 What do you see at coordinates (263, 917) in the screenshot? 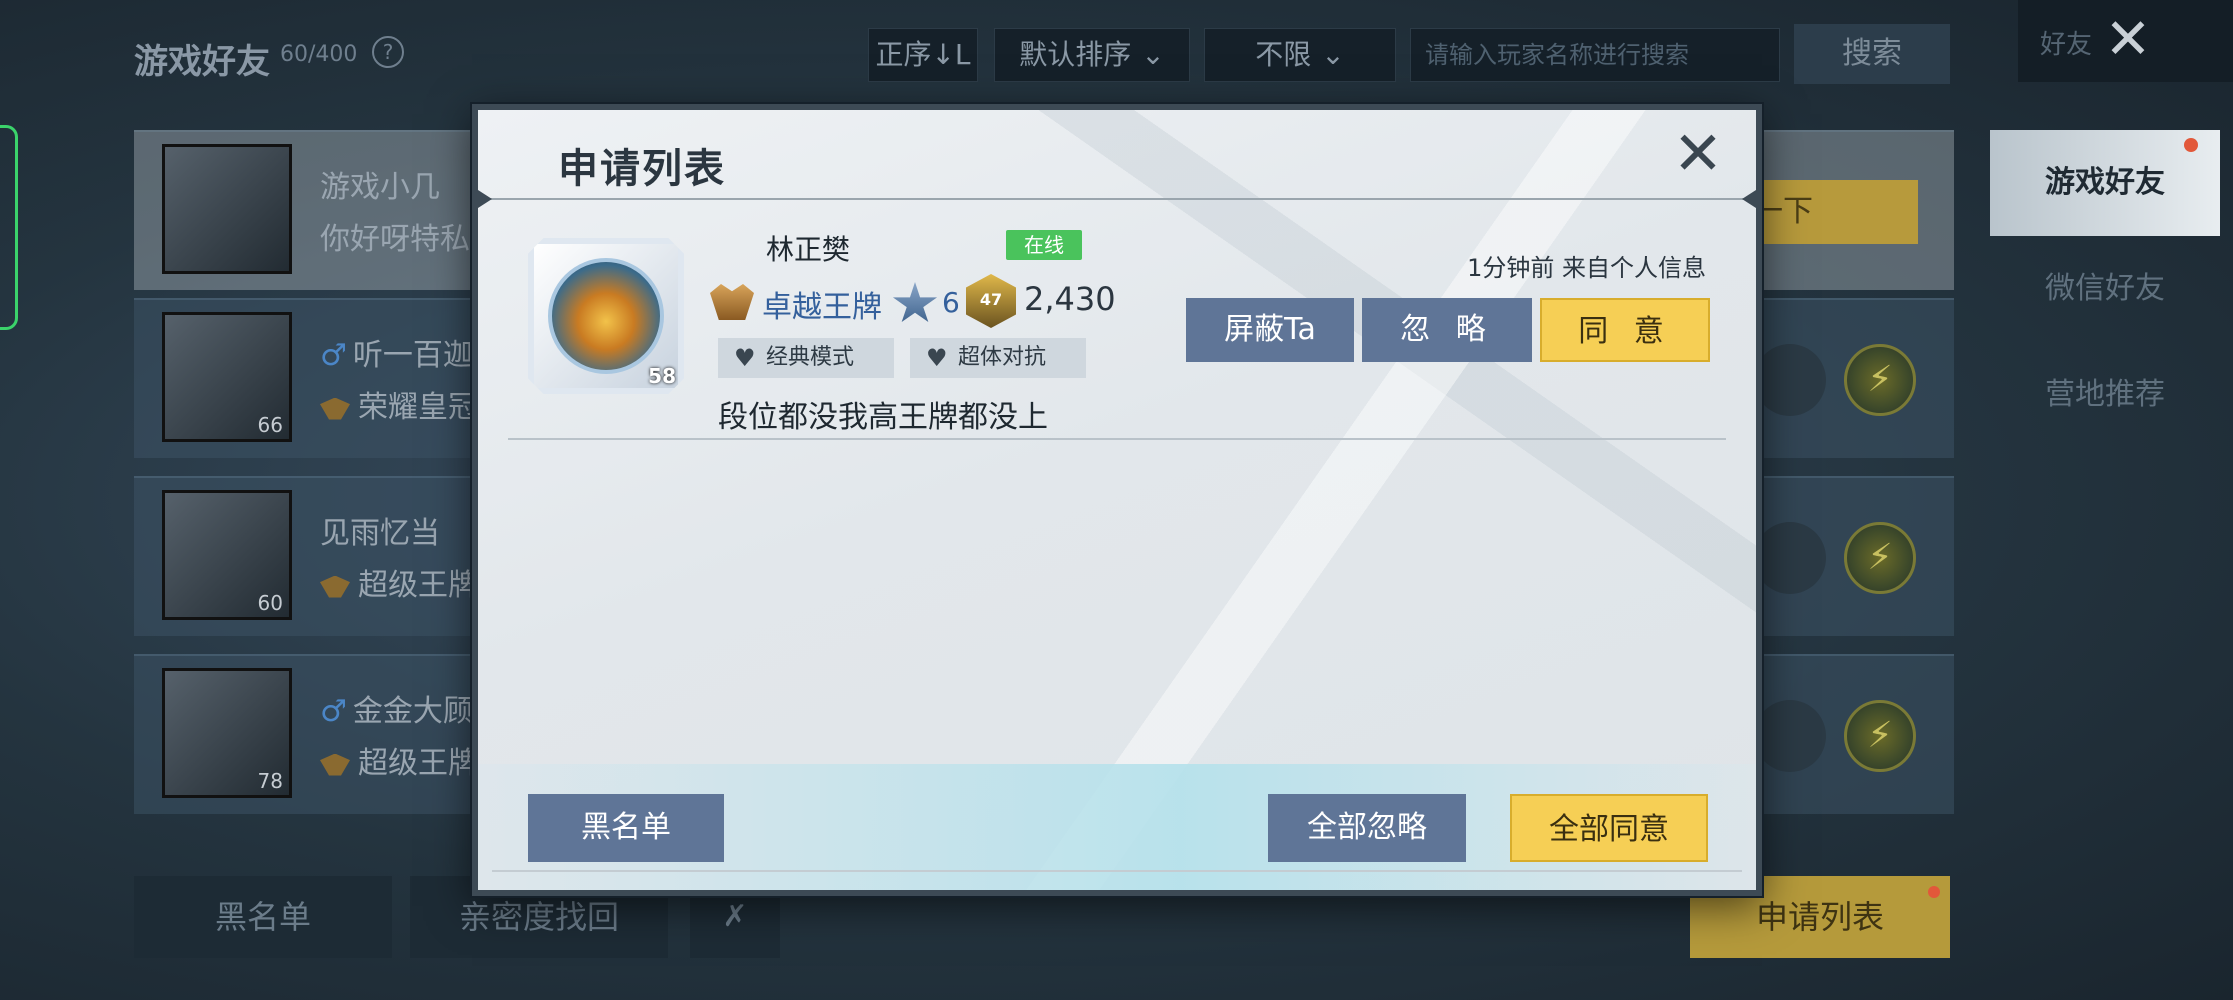
I see `blacklist-button-bg: 黑名单` at bounding box center [263, 917].